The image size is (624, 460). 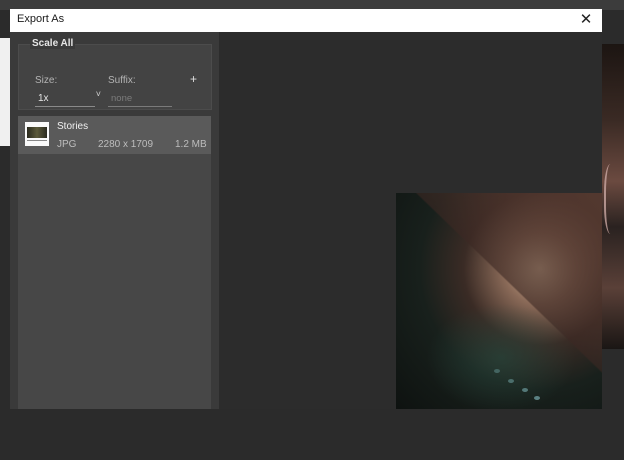 I want to click on thumbnail-image, so click(x=37, y=132).